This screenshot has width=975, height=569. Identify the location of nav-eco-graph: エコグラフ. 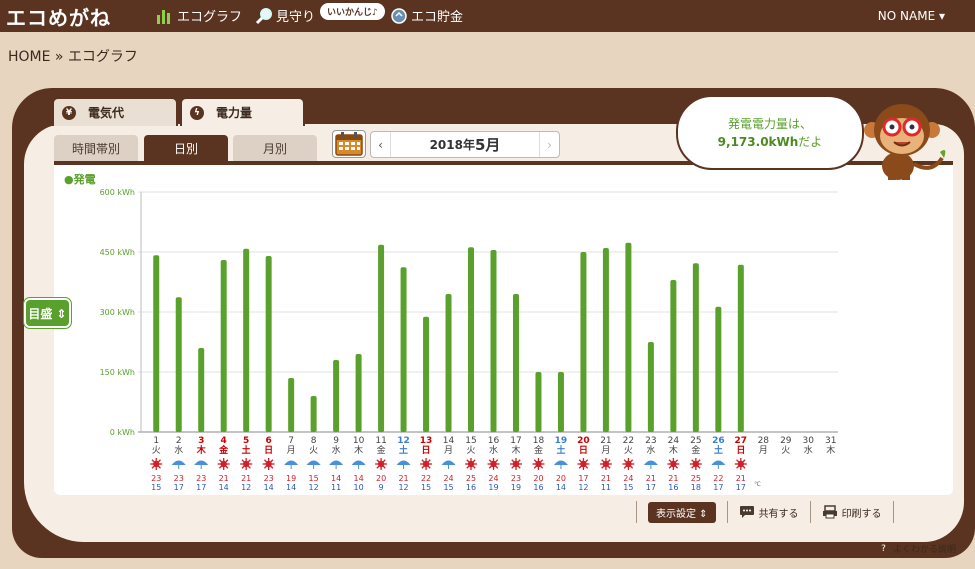
(199, 15).